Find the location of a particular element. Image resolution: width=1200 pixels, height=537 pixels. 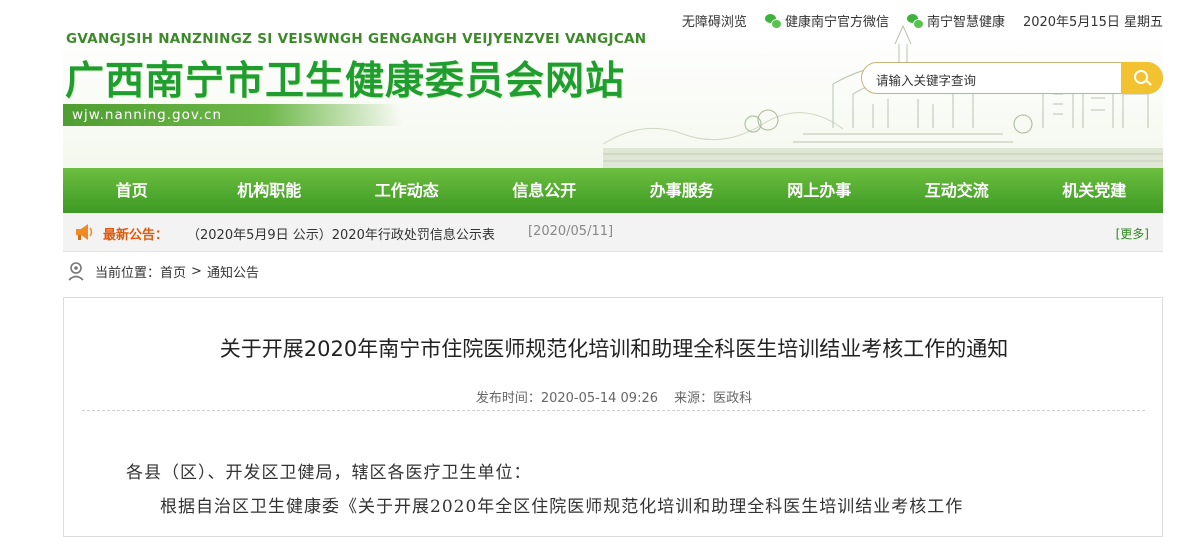

nav-item-services: 办事服务 is located at coordinates (682, 190).